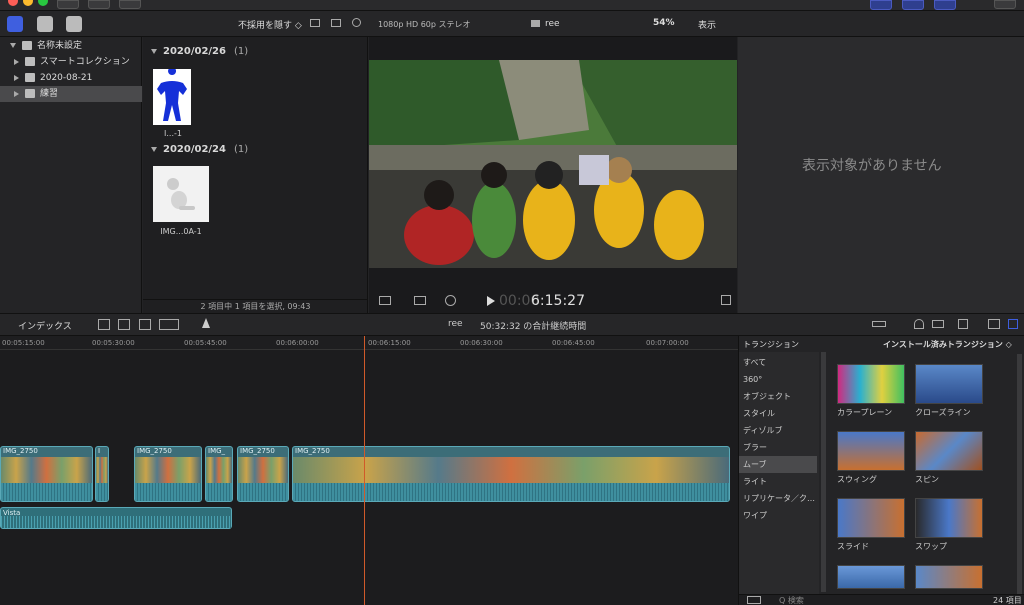 The height and width of the screenshot is (605, 1024). I want to click on view-menu: 表示, so click(707, 24).